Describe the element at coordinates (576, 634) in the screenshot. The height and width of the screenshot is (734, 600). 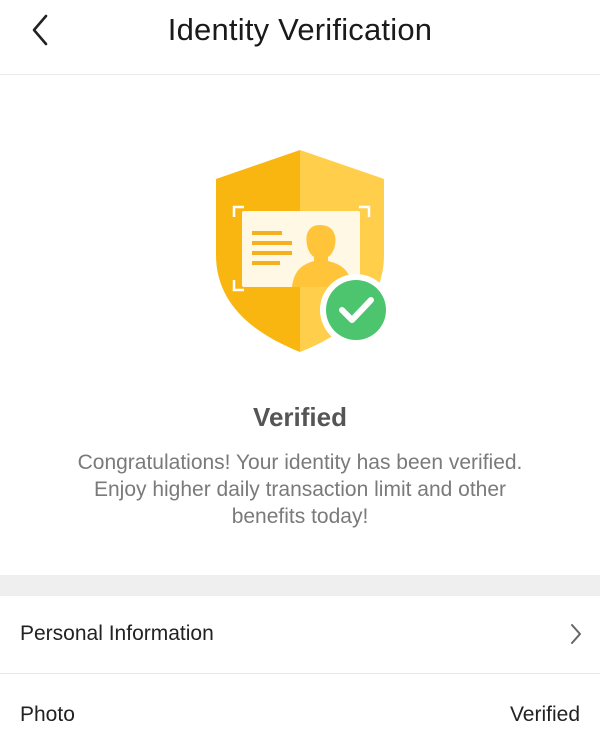
I see `chevron-right-icon` at that location.